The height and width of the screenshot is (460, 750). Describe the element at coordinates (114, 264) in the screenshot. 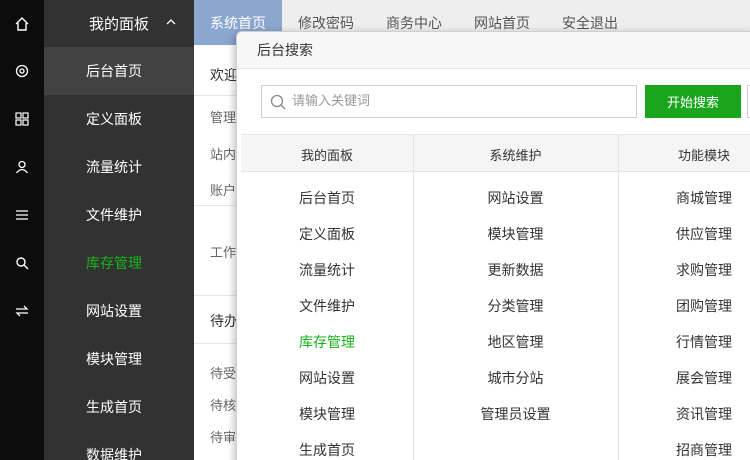

I see `sidebar-item-label: 库存管理` at that location.